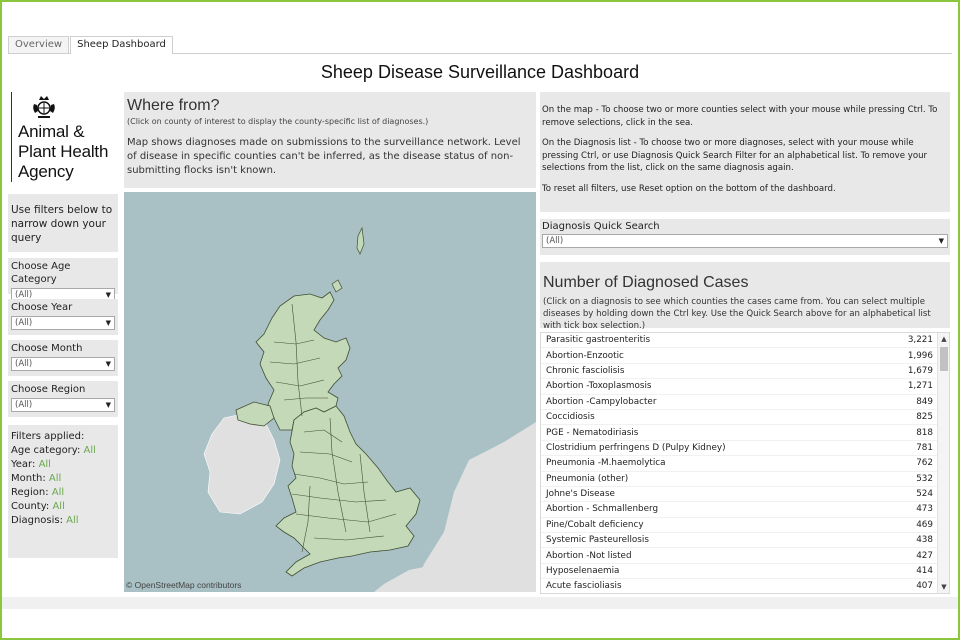  I want to click on scroll-down-icon: ▼, so click(943, 587).